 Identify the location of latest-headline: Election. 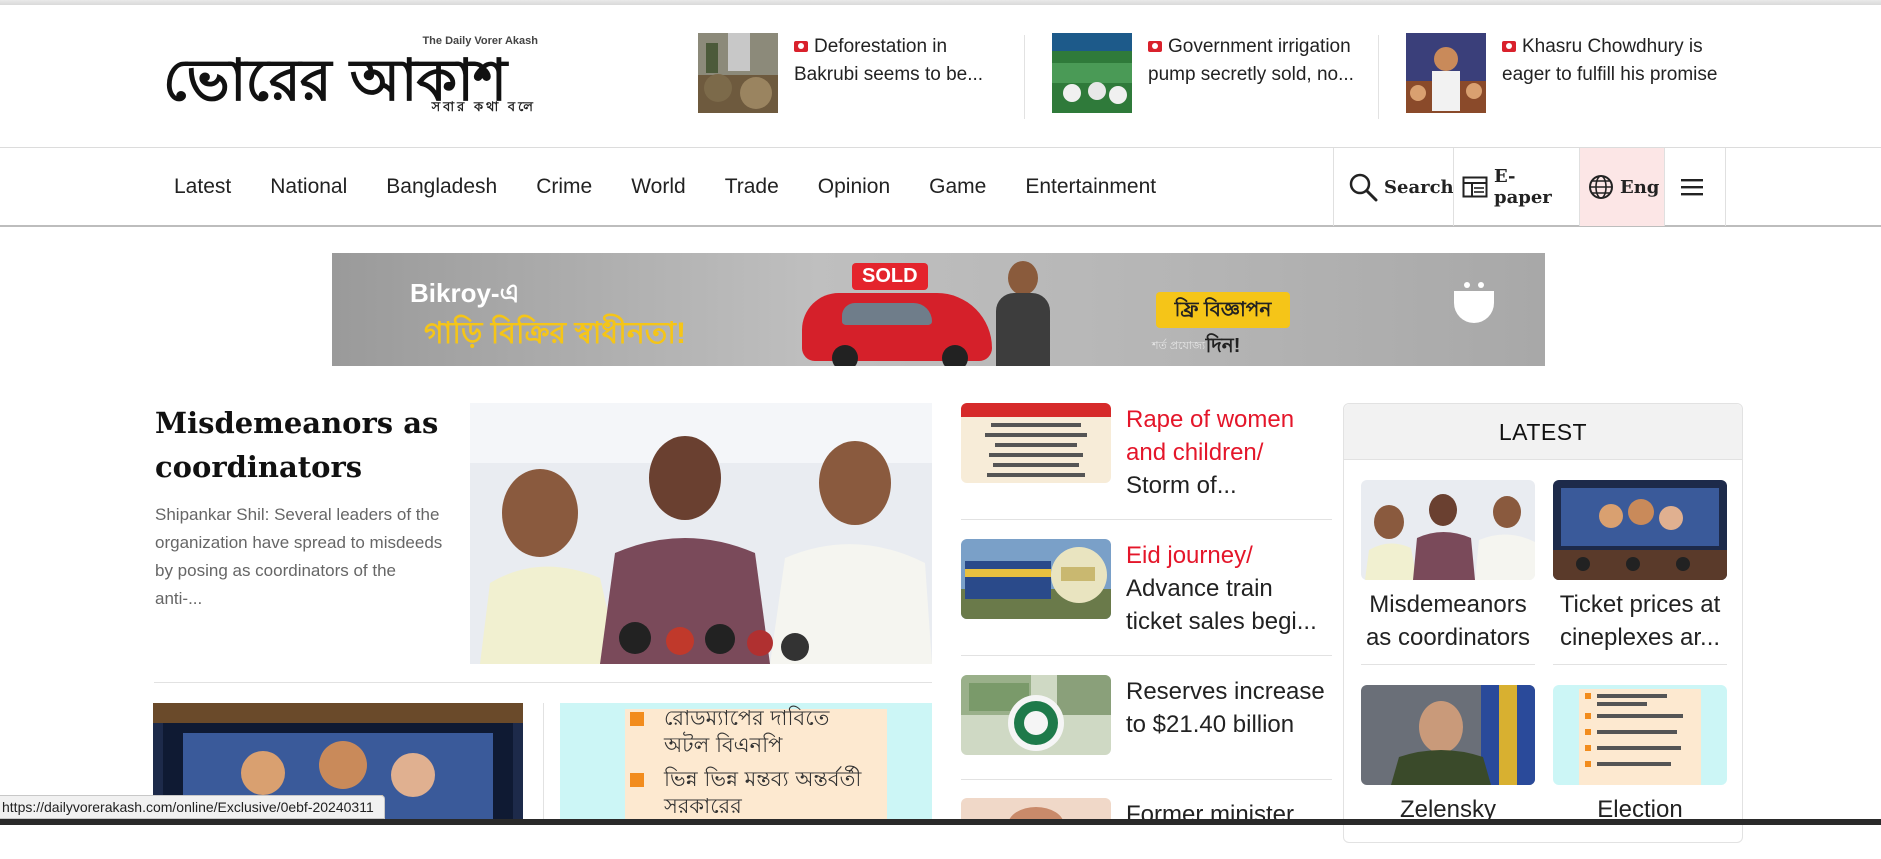
(1640, 826).